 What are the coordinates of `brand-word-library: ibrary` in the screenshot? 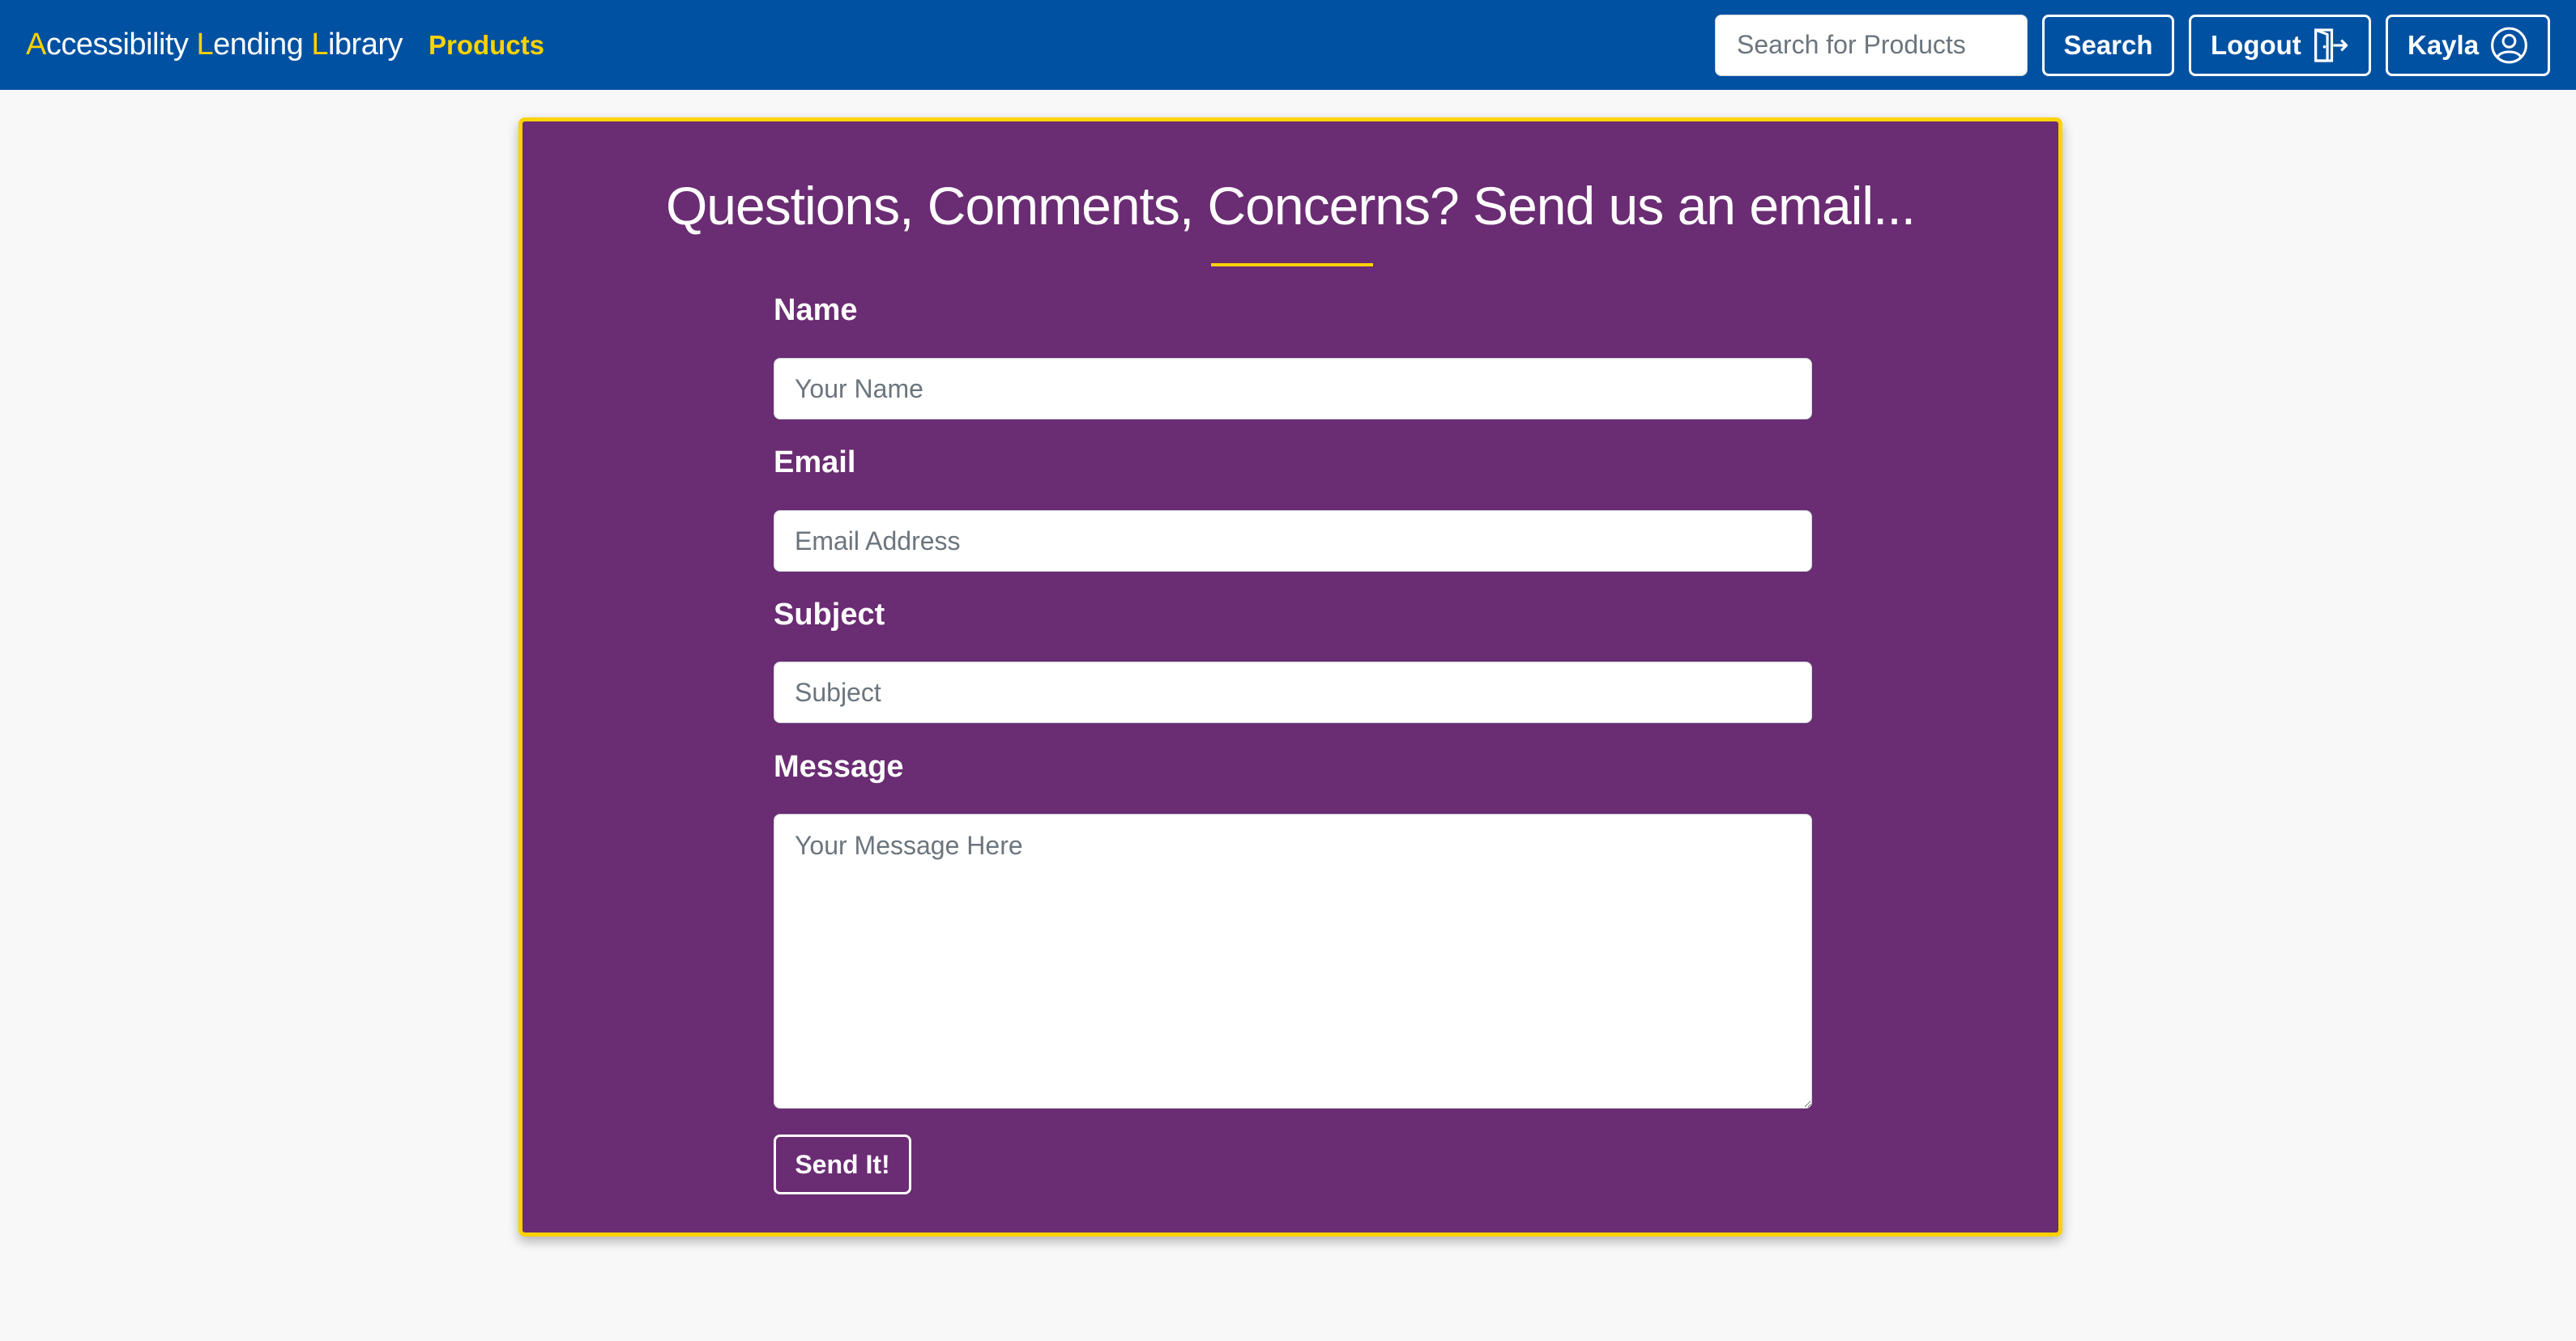 It's located at (365, 45).